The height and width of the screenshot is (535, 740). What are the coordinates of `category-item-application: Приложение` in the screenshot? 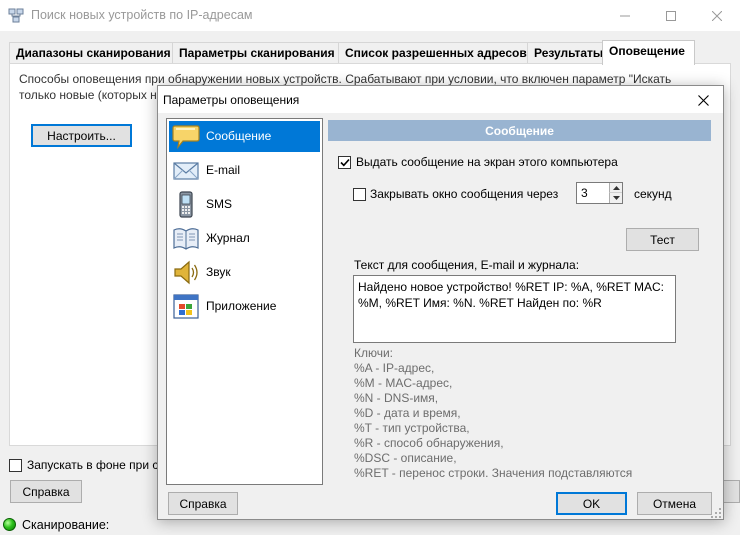 It's located at (244, 306).